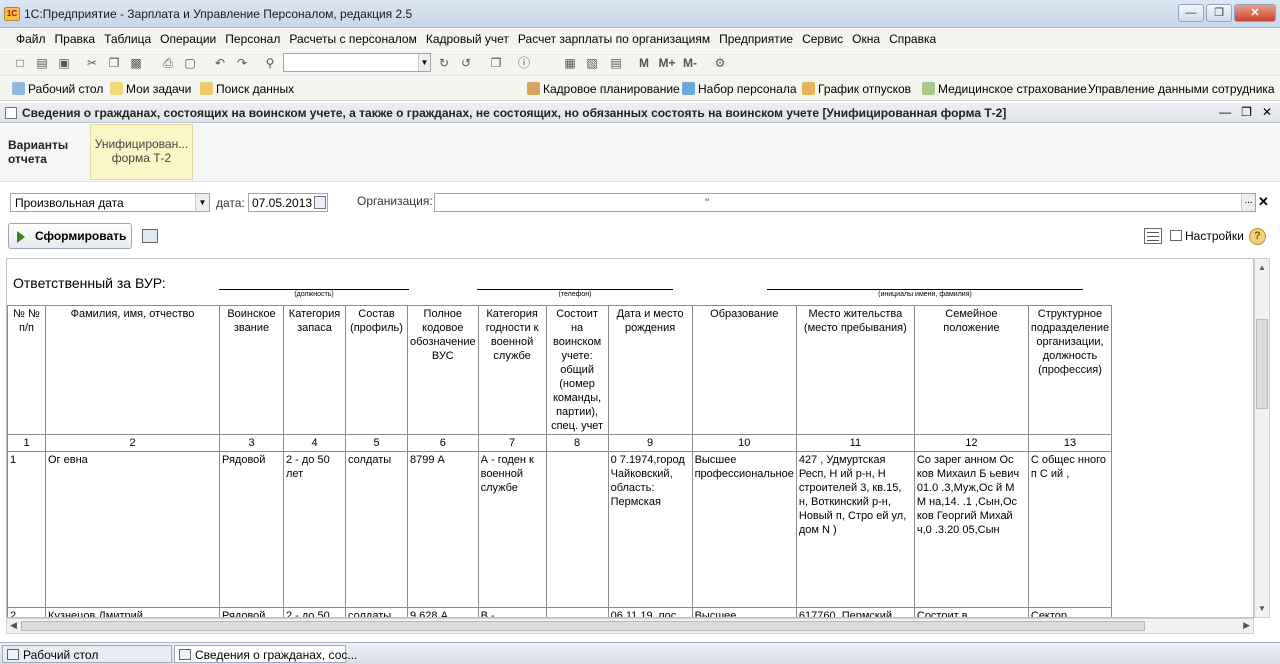 This screenshot has height=664, width=1280. I want to click on menu-service: Сервис, so click(822, 39).